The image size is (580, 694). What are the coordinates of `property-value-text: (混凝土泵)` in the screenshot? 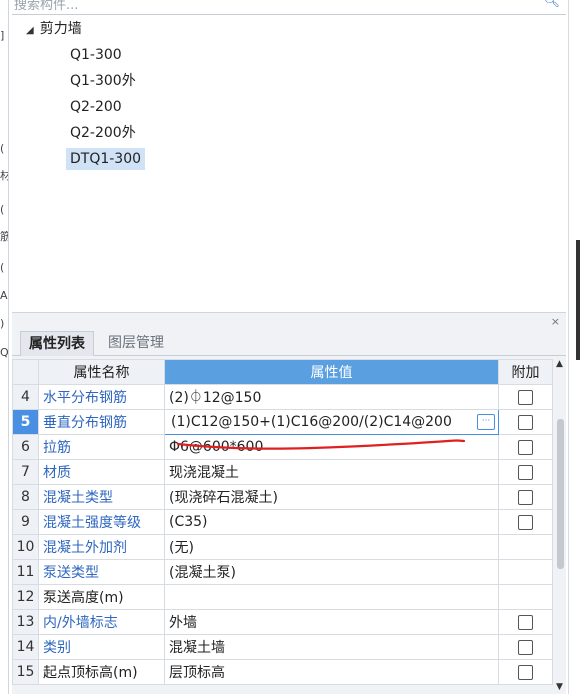 It's located at (202, 573).